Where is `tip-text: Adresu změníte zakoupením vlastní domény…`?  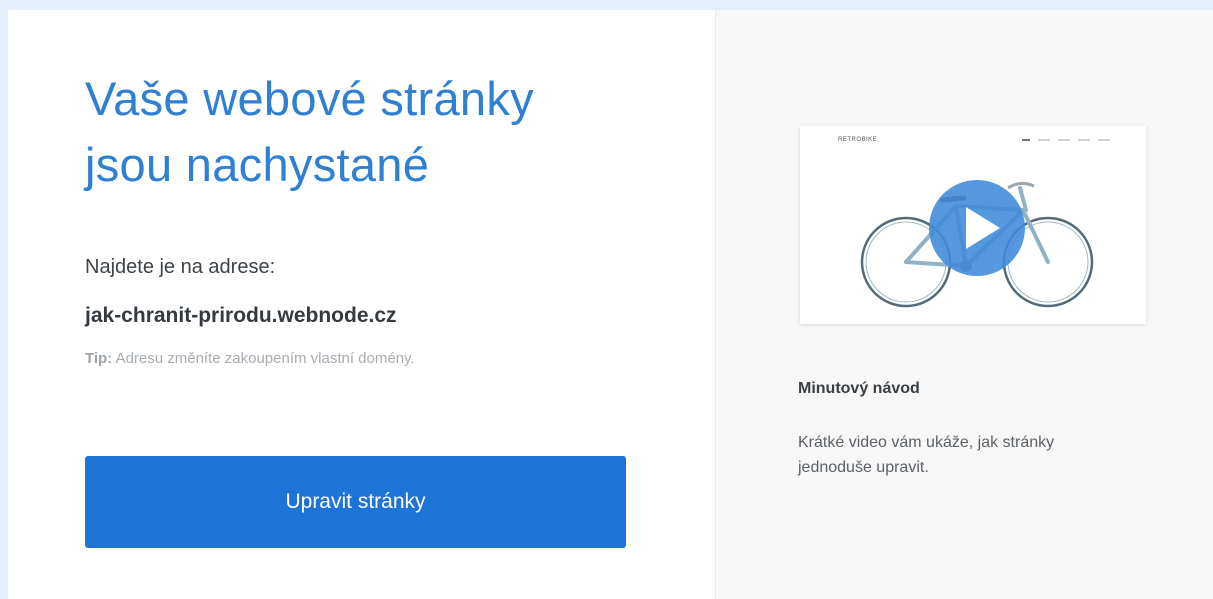 tip-text: Adresu změníte zakoupením vlastní domény… is located at coordinates (265, 358).